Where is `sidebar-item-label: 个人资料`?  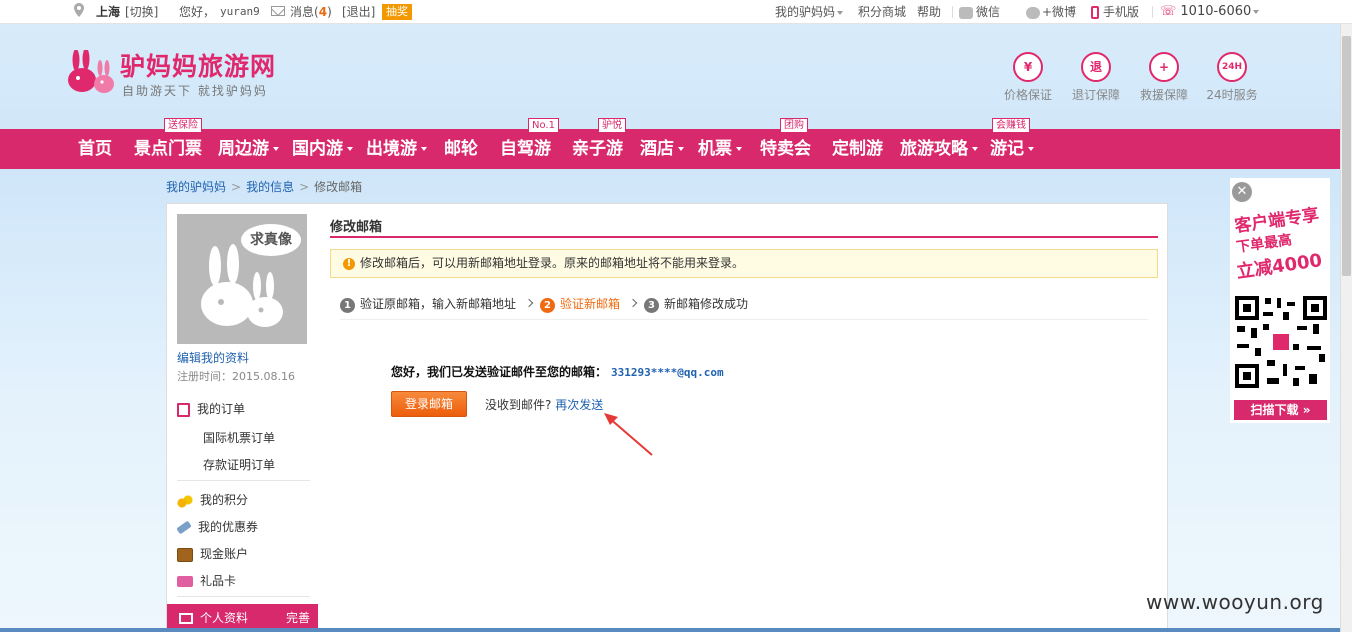
sidebar-item-label: 个人资料 is located at coordinates (224, 618).